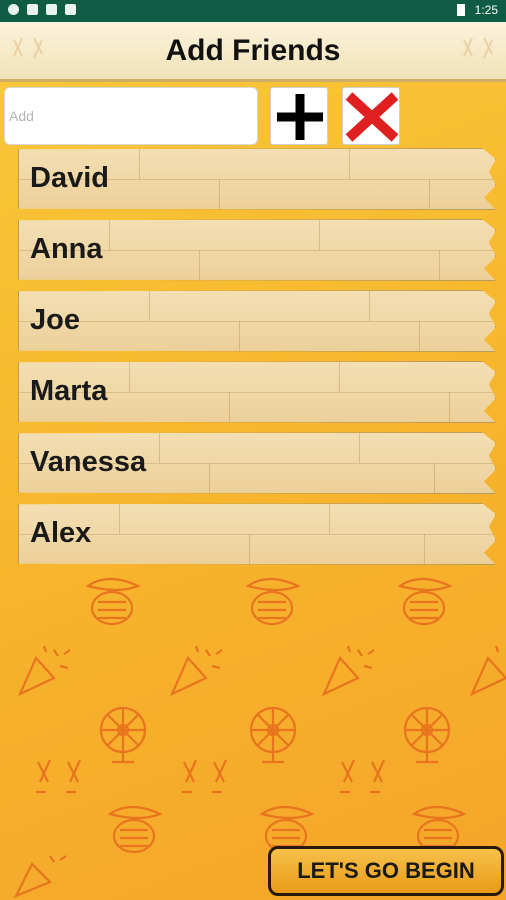 This screenshot has width=506, height=900. I want to click on friend-card: Joe, so click(257, 321).